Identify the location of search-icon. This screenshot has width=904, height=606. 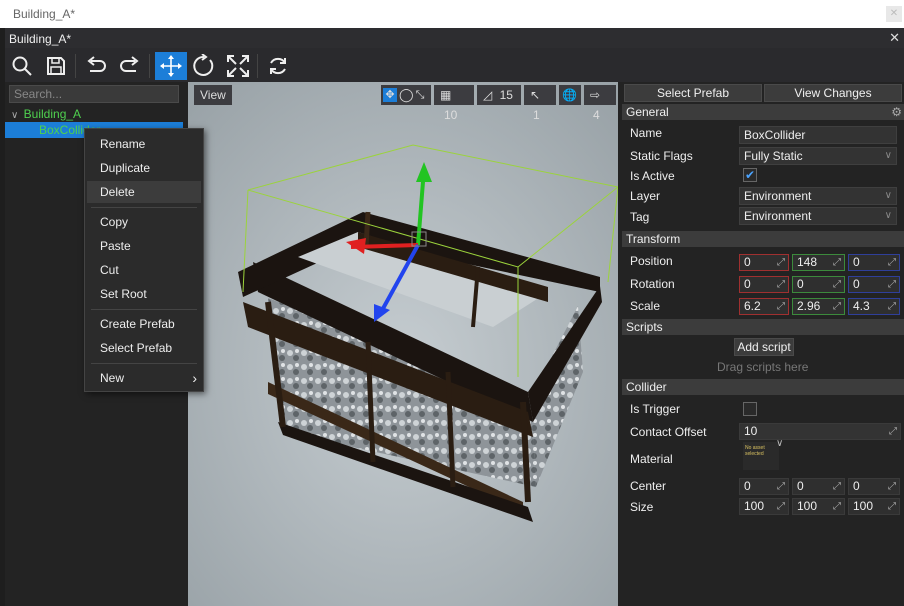
(22, 66).